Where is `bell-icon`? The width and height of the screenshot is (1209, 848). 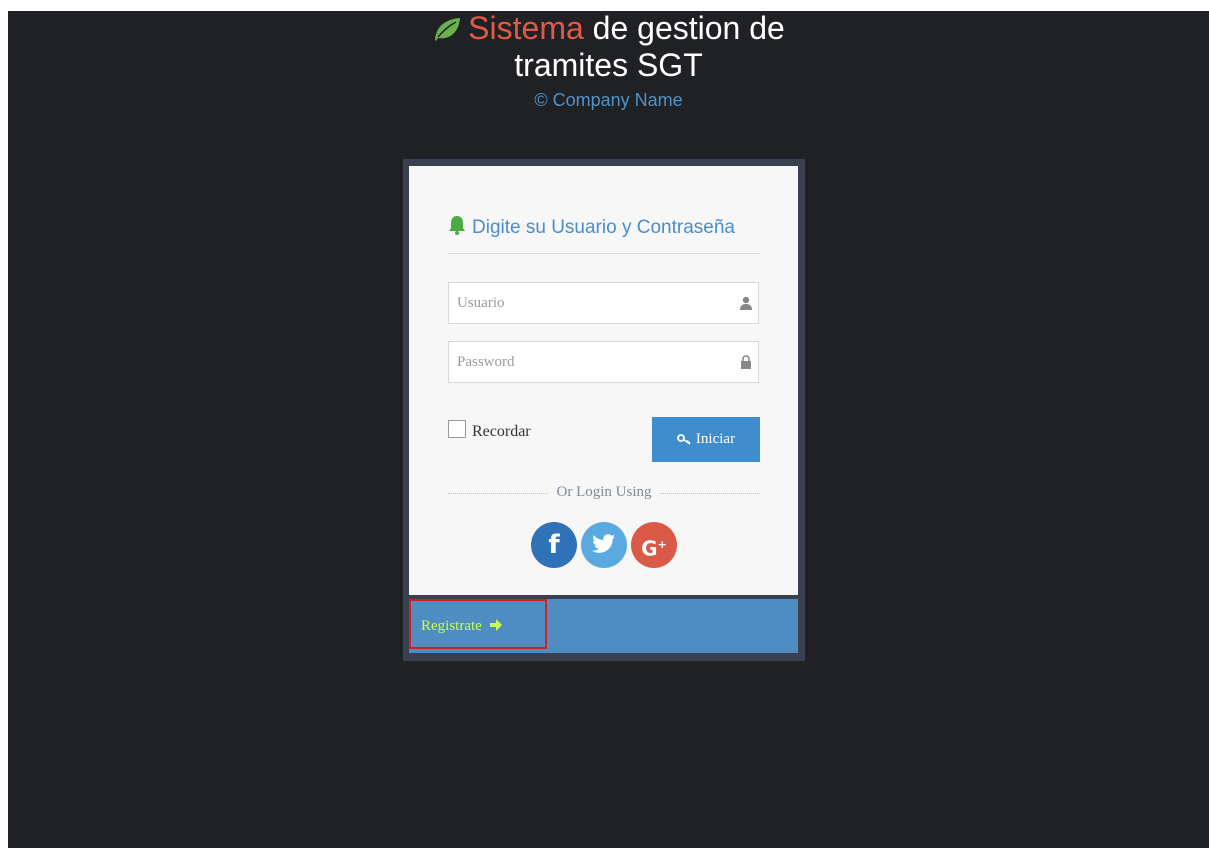 bell-icon is located at coordinates (457, 228).